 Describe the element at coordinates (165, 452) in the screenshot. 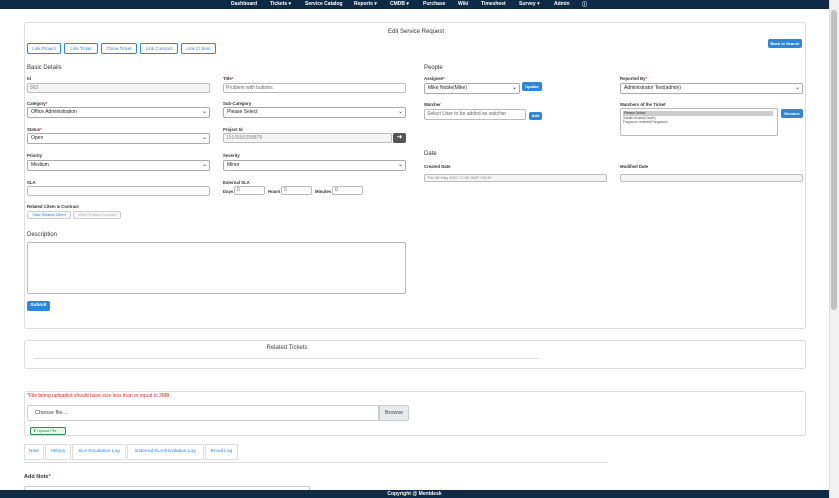

I see `tab-external-sla-escalation-log: External SLA Escalation Log` at that location.